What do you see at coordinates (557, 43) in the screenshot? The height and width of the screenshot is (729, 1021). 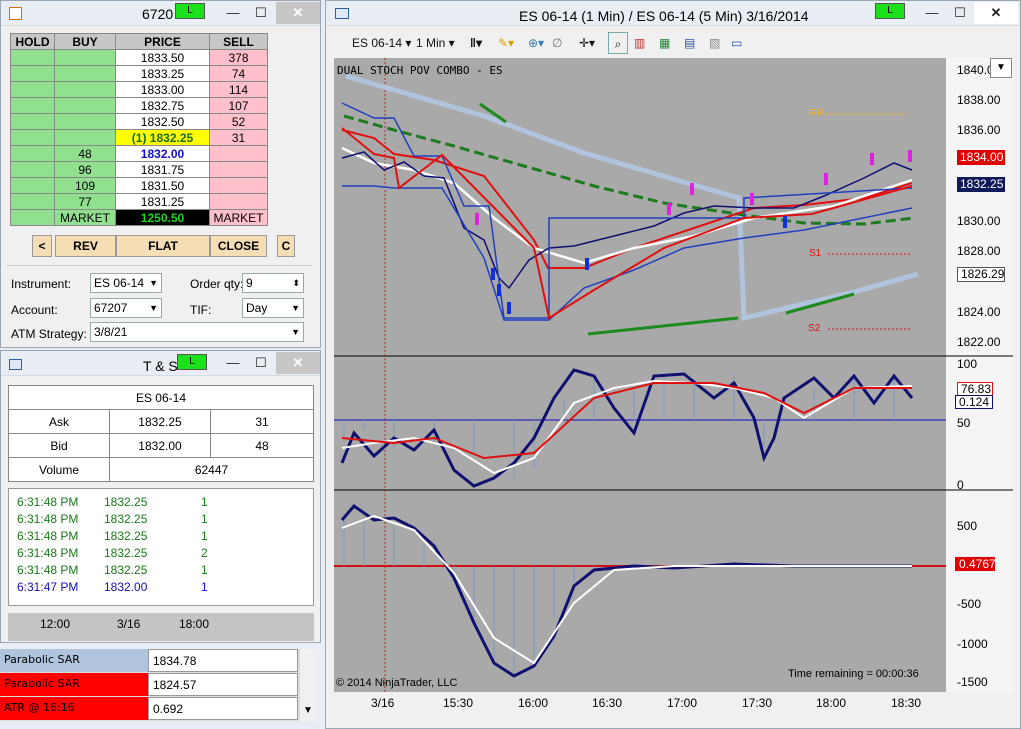 I see `magnet-icon: ∅` at bounding box center [557, 43].